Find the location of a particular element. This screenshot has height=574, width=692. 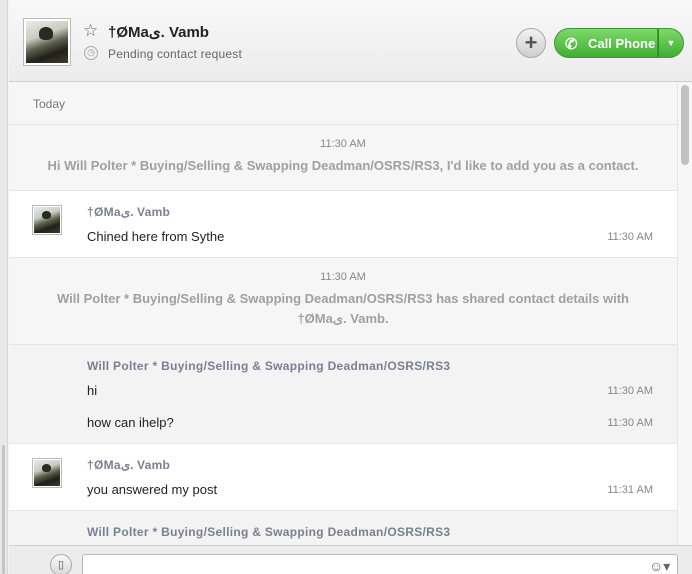

message-text: how can ihelp? is located at coordinates (130, 422).